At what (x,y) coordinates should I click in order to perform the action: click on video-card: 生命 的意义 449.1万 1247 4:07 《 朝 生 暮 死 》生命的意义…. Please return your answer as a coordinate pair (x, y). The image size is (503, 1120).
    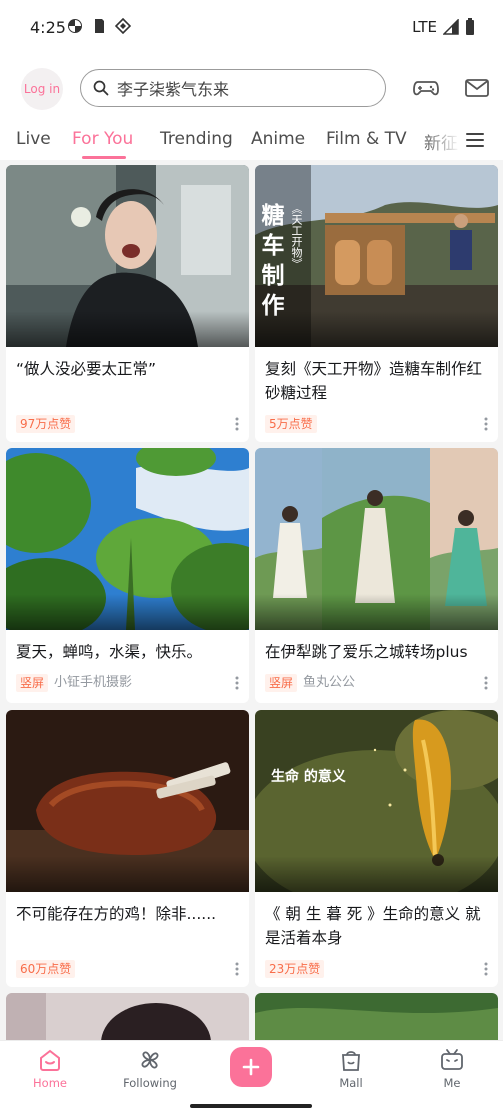
    Looking at the image, I should click on (376, 848).